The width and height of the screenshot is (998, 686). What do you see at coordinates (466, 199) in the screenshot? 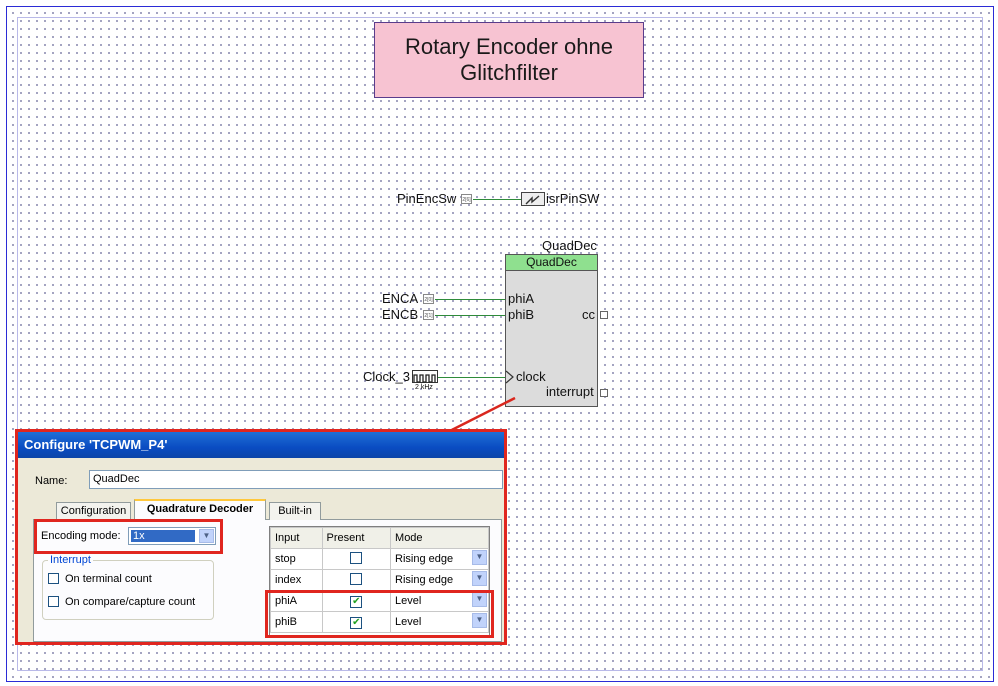
I see `pin-encsw-icon: 2[6]` at bounding box center [466, 199].